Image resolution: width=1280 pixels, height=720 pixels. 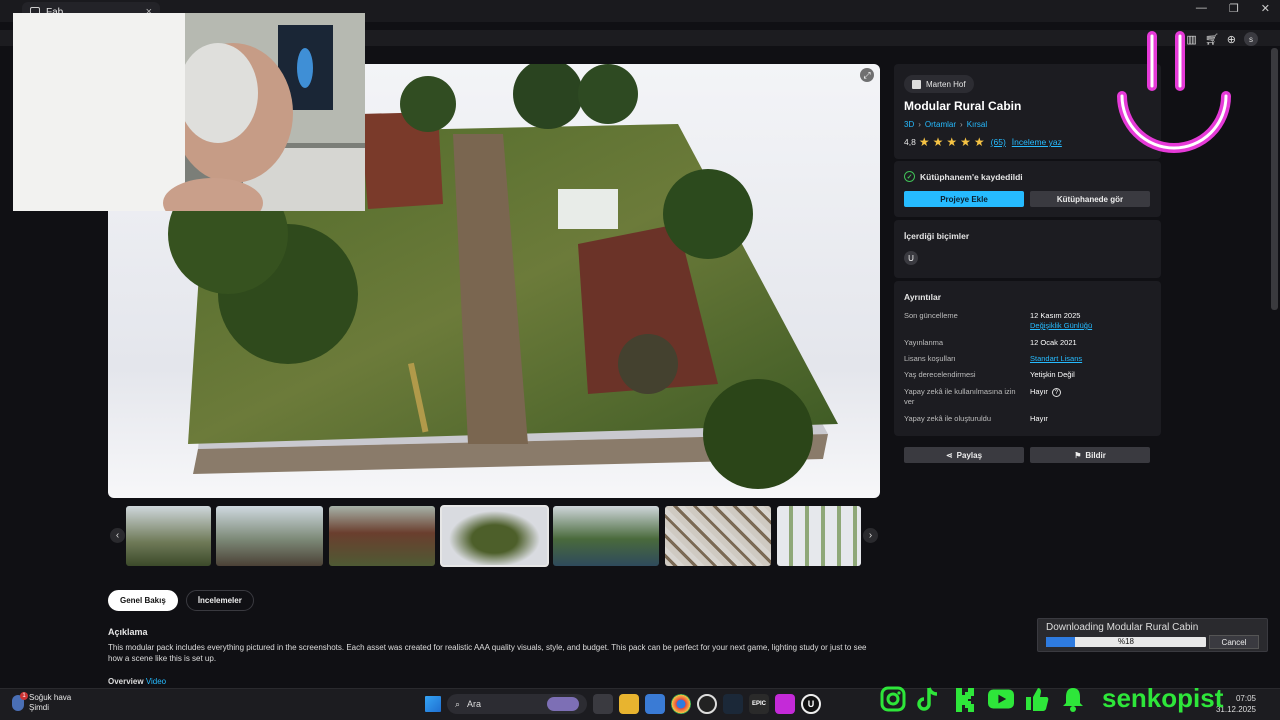 I want to click on breadcrumb-rural: Kırsal, so click(x=977, y=124).